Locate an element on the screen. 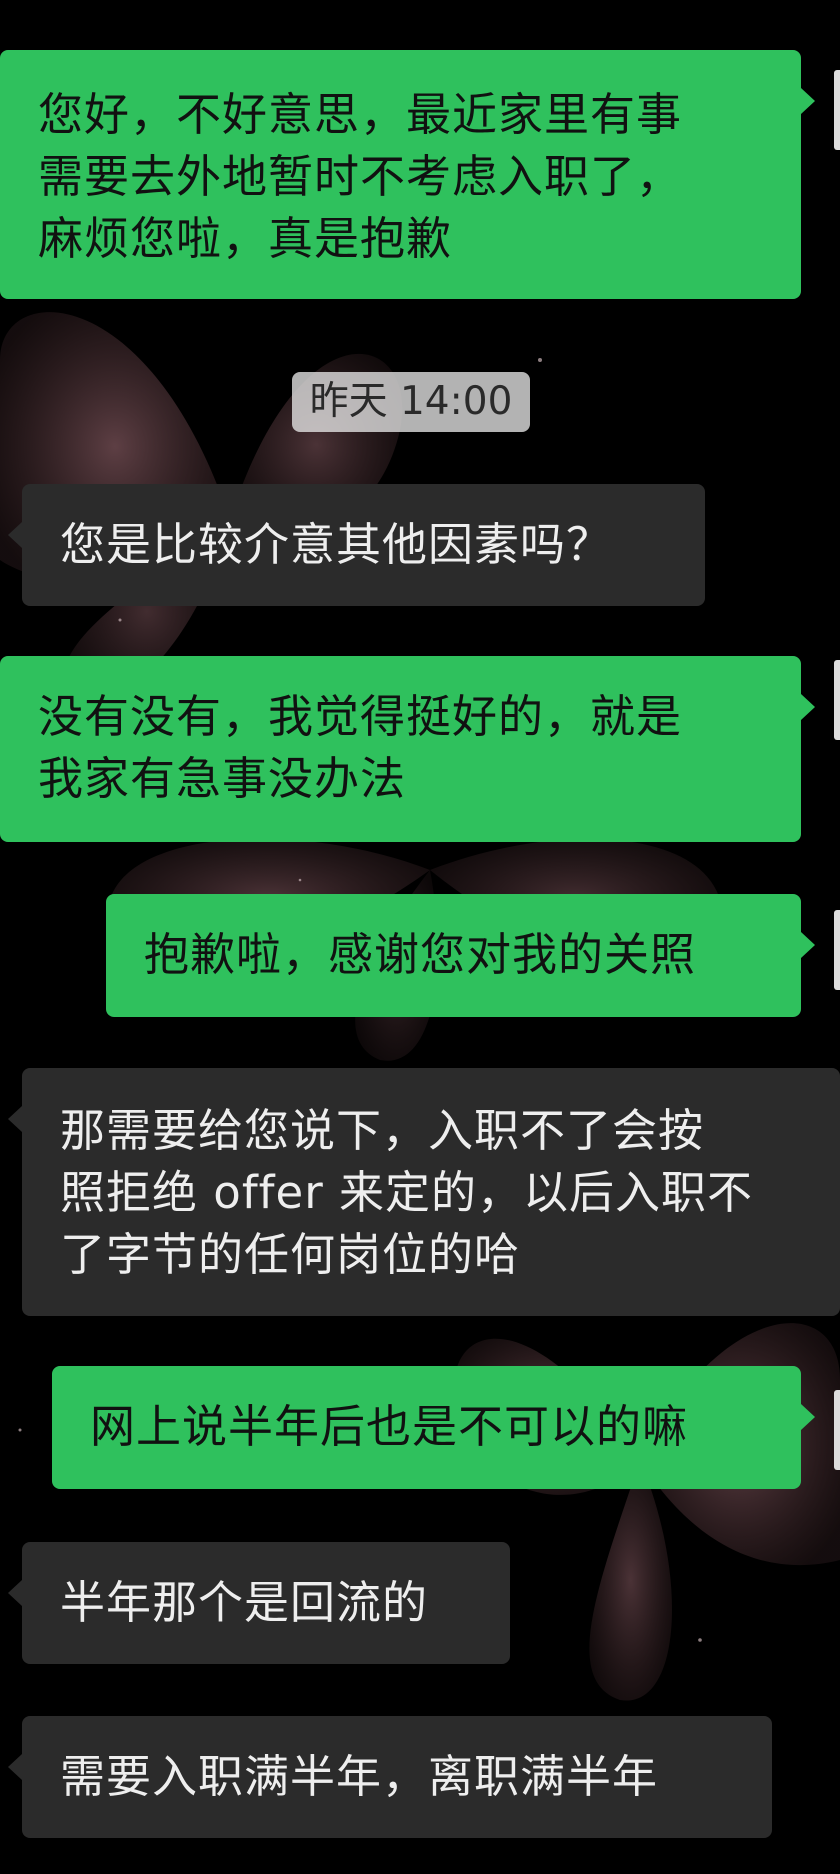 This screenshot has width=840, height=1874. message-bubble-received: 您是比较介意其他因素吗？ is located at coordinates (356, 545).